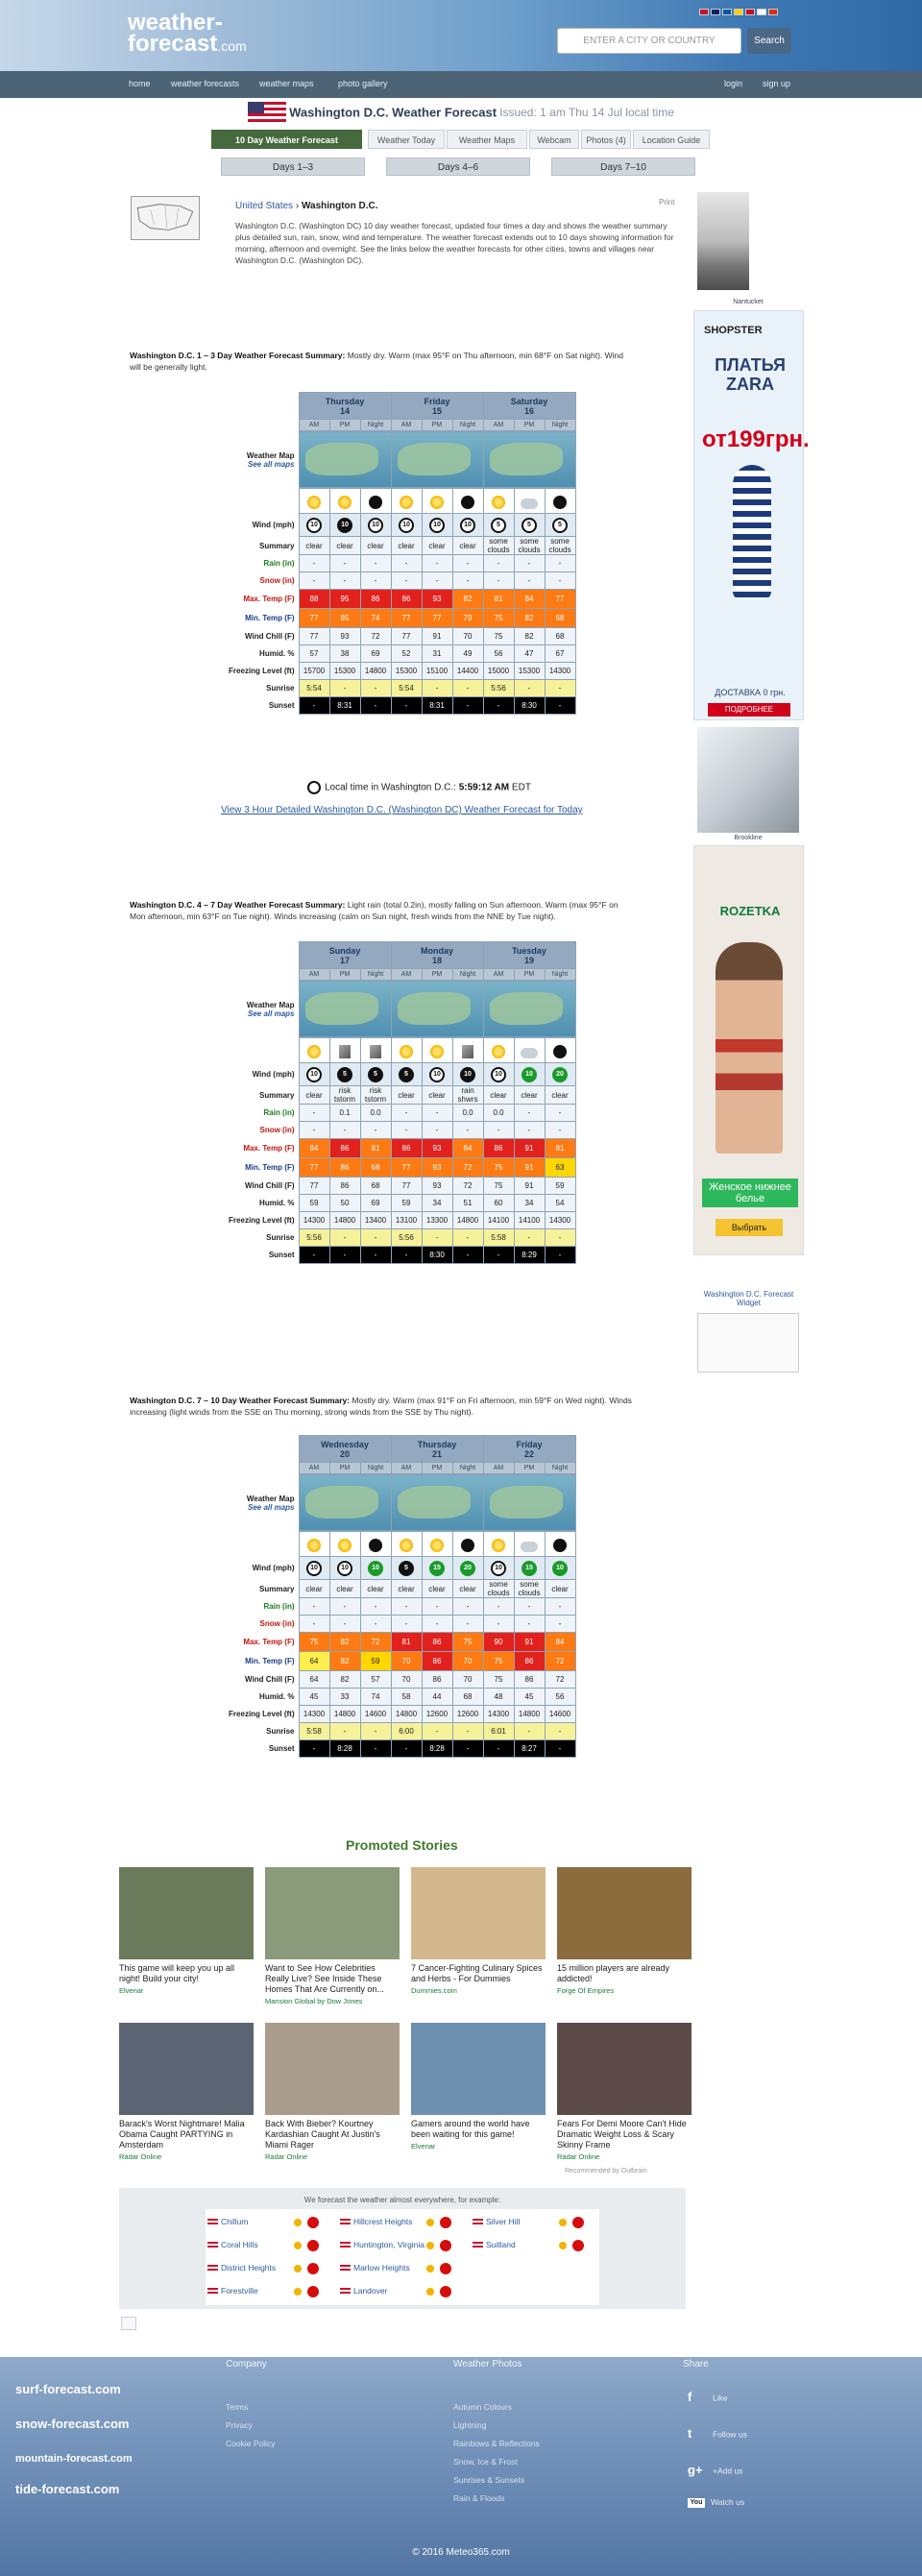 Image resolution: width=922 pixels, height=2576 pixels. Describe the element at coordinates (649, 41) in the screenshot. I see `search-input: ENTER A CITY OR COUNTRY` at that location.